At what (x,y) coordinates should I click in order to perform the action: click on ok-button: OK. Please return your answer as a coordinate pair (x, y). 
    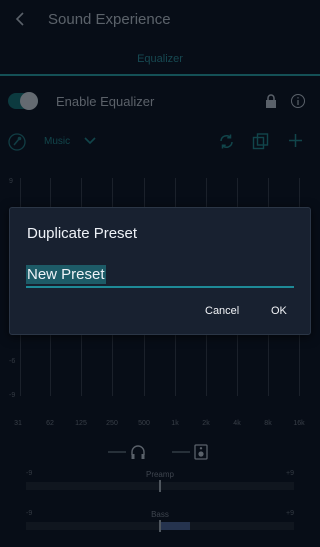
    Looking at the image, I should click on (279, 311).